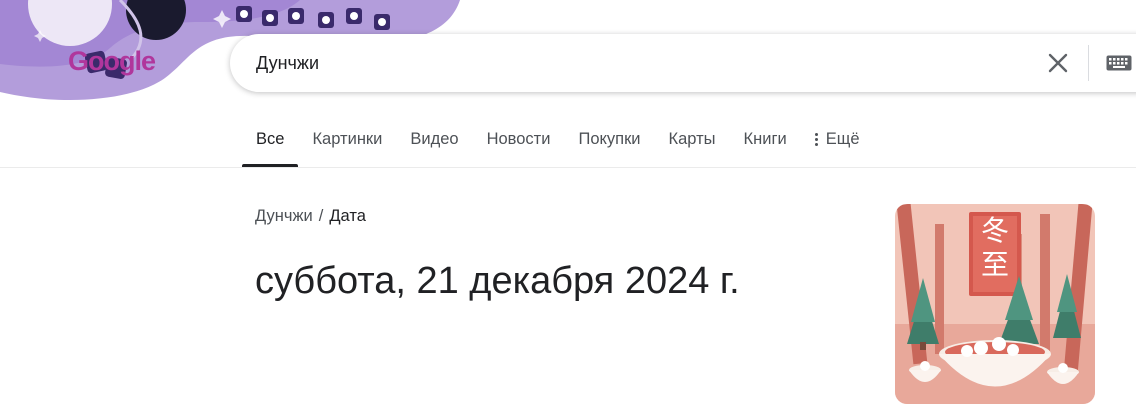 This screenshot has width=1136, height=418. What do you see at coordinates (1088, 63) in the screenshot?
I see `search-box-divider` at bounding box center [1088, 63].